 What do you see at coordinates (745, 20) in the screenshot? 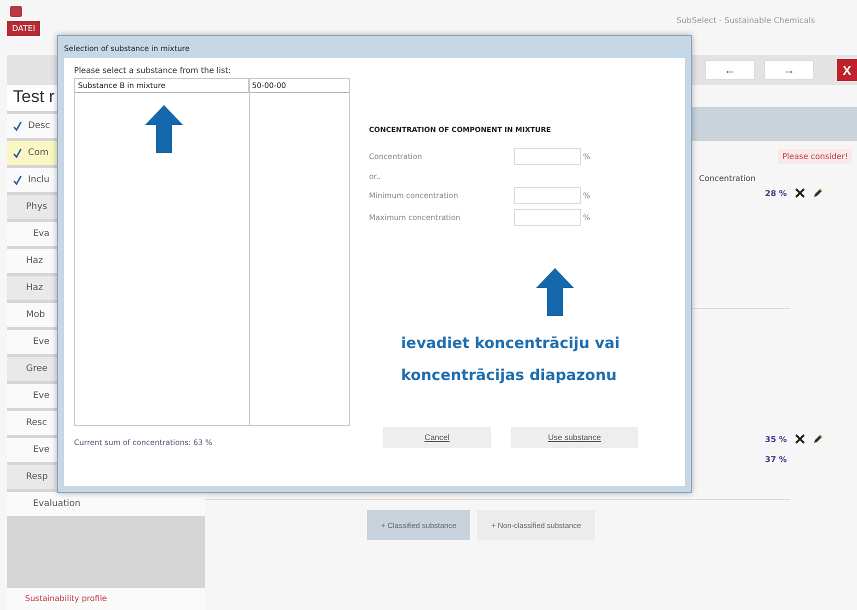
I see `window-title: SubSelect - Sustainable Chemicals` at bounding box center [745, 20].